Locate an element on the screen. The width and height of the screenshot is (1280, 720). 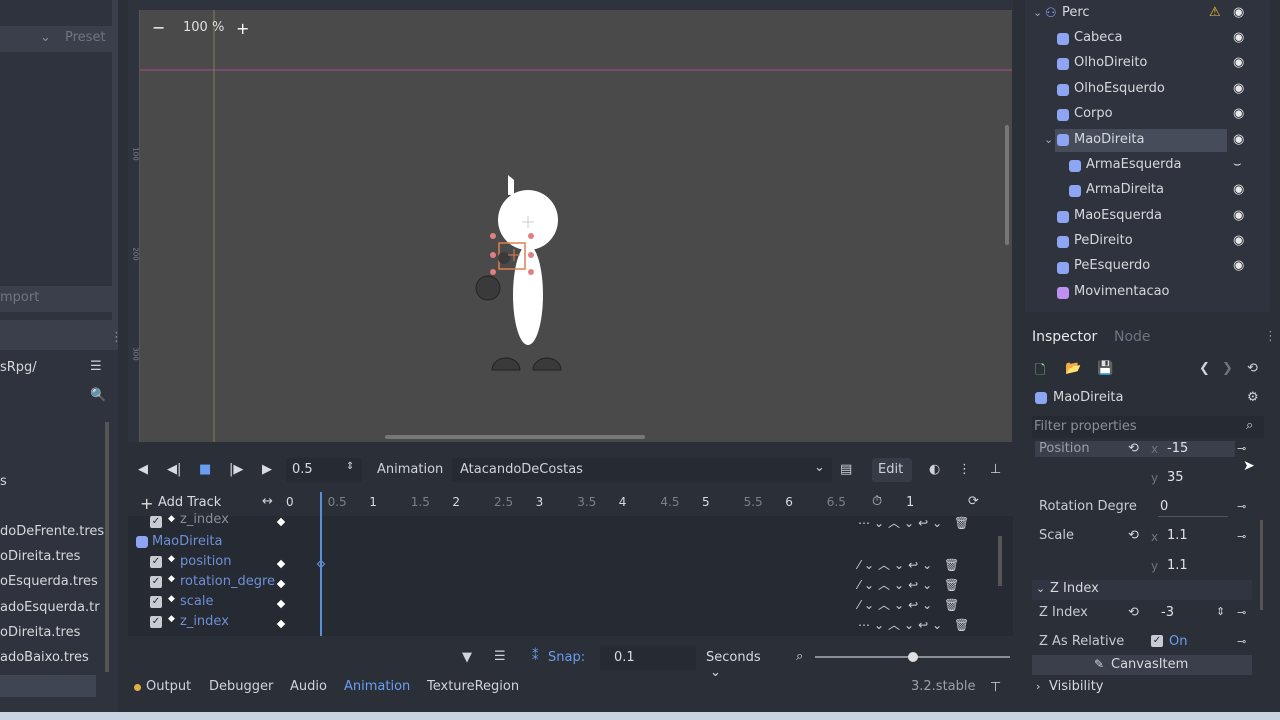
history-forward-icon: ❯ is located at coordinates (1227, 368).